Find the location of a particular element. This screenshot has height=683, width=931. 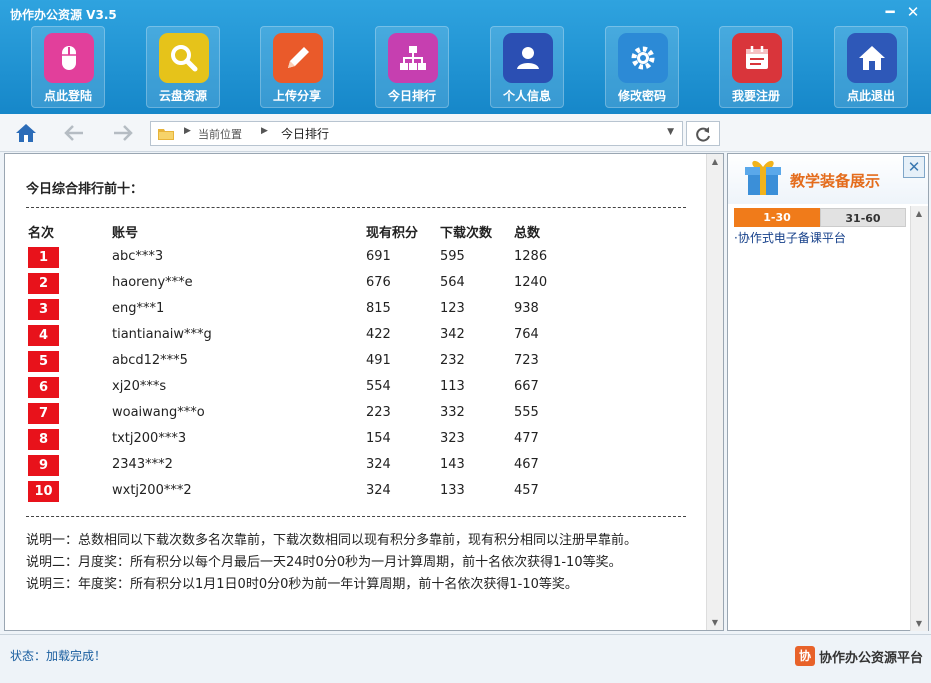

rank-badge: 5 is located at coordinates (43, 361).